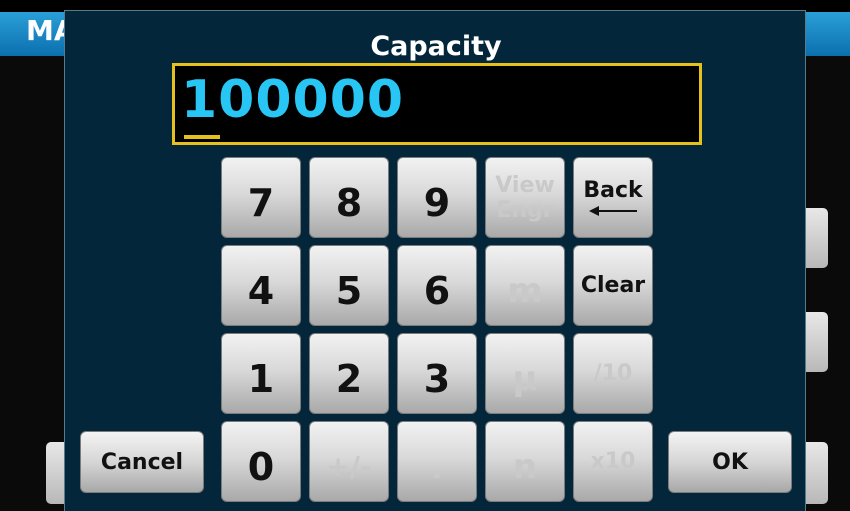  I want to click on micro-key: μ, so click(525, 373).